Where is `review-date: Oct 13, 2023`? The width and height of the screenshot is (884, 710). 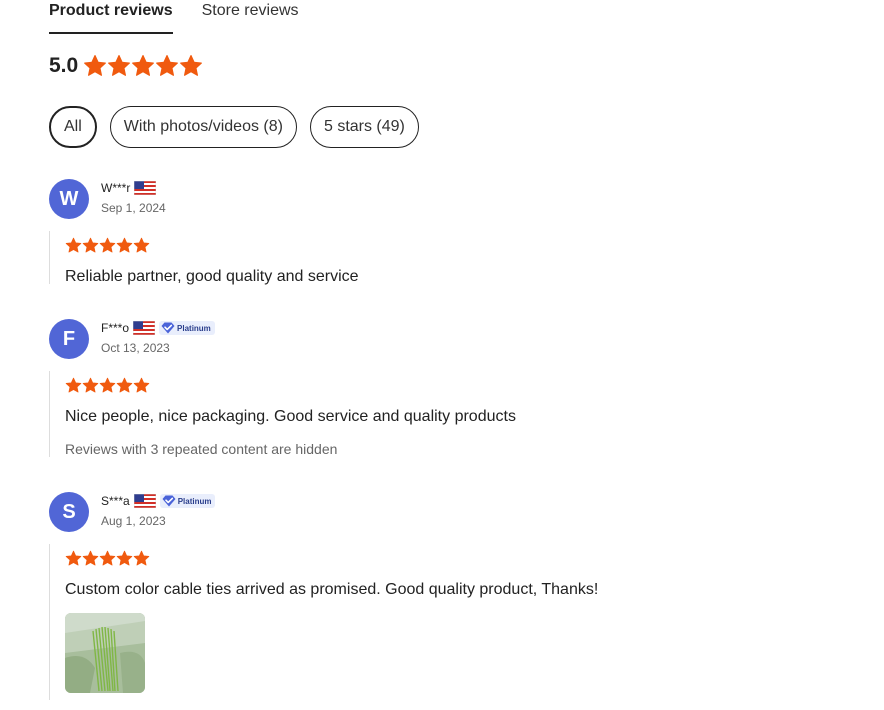
review-date: Oct 13, 2023 is located at coordinates (135, 348).